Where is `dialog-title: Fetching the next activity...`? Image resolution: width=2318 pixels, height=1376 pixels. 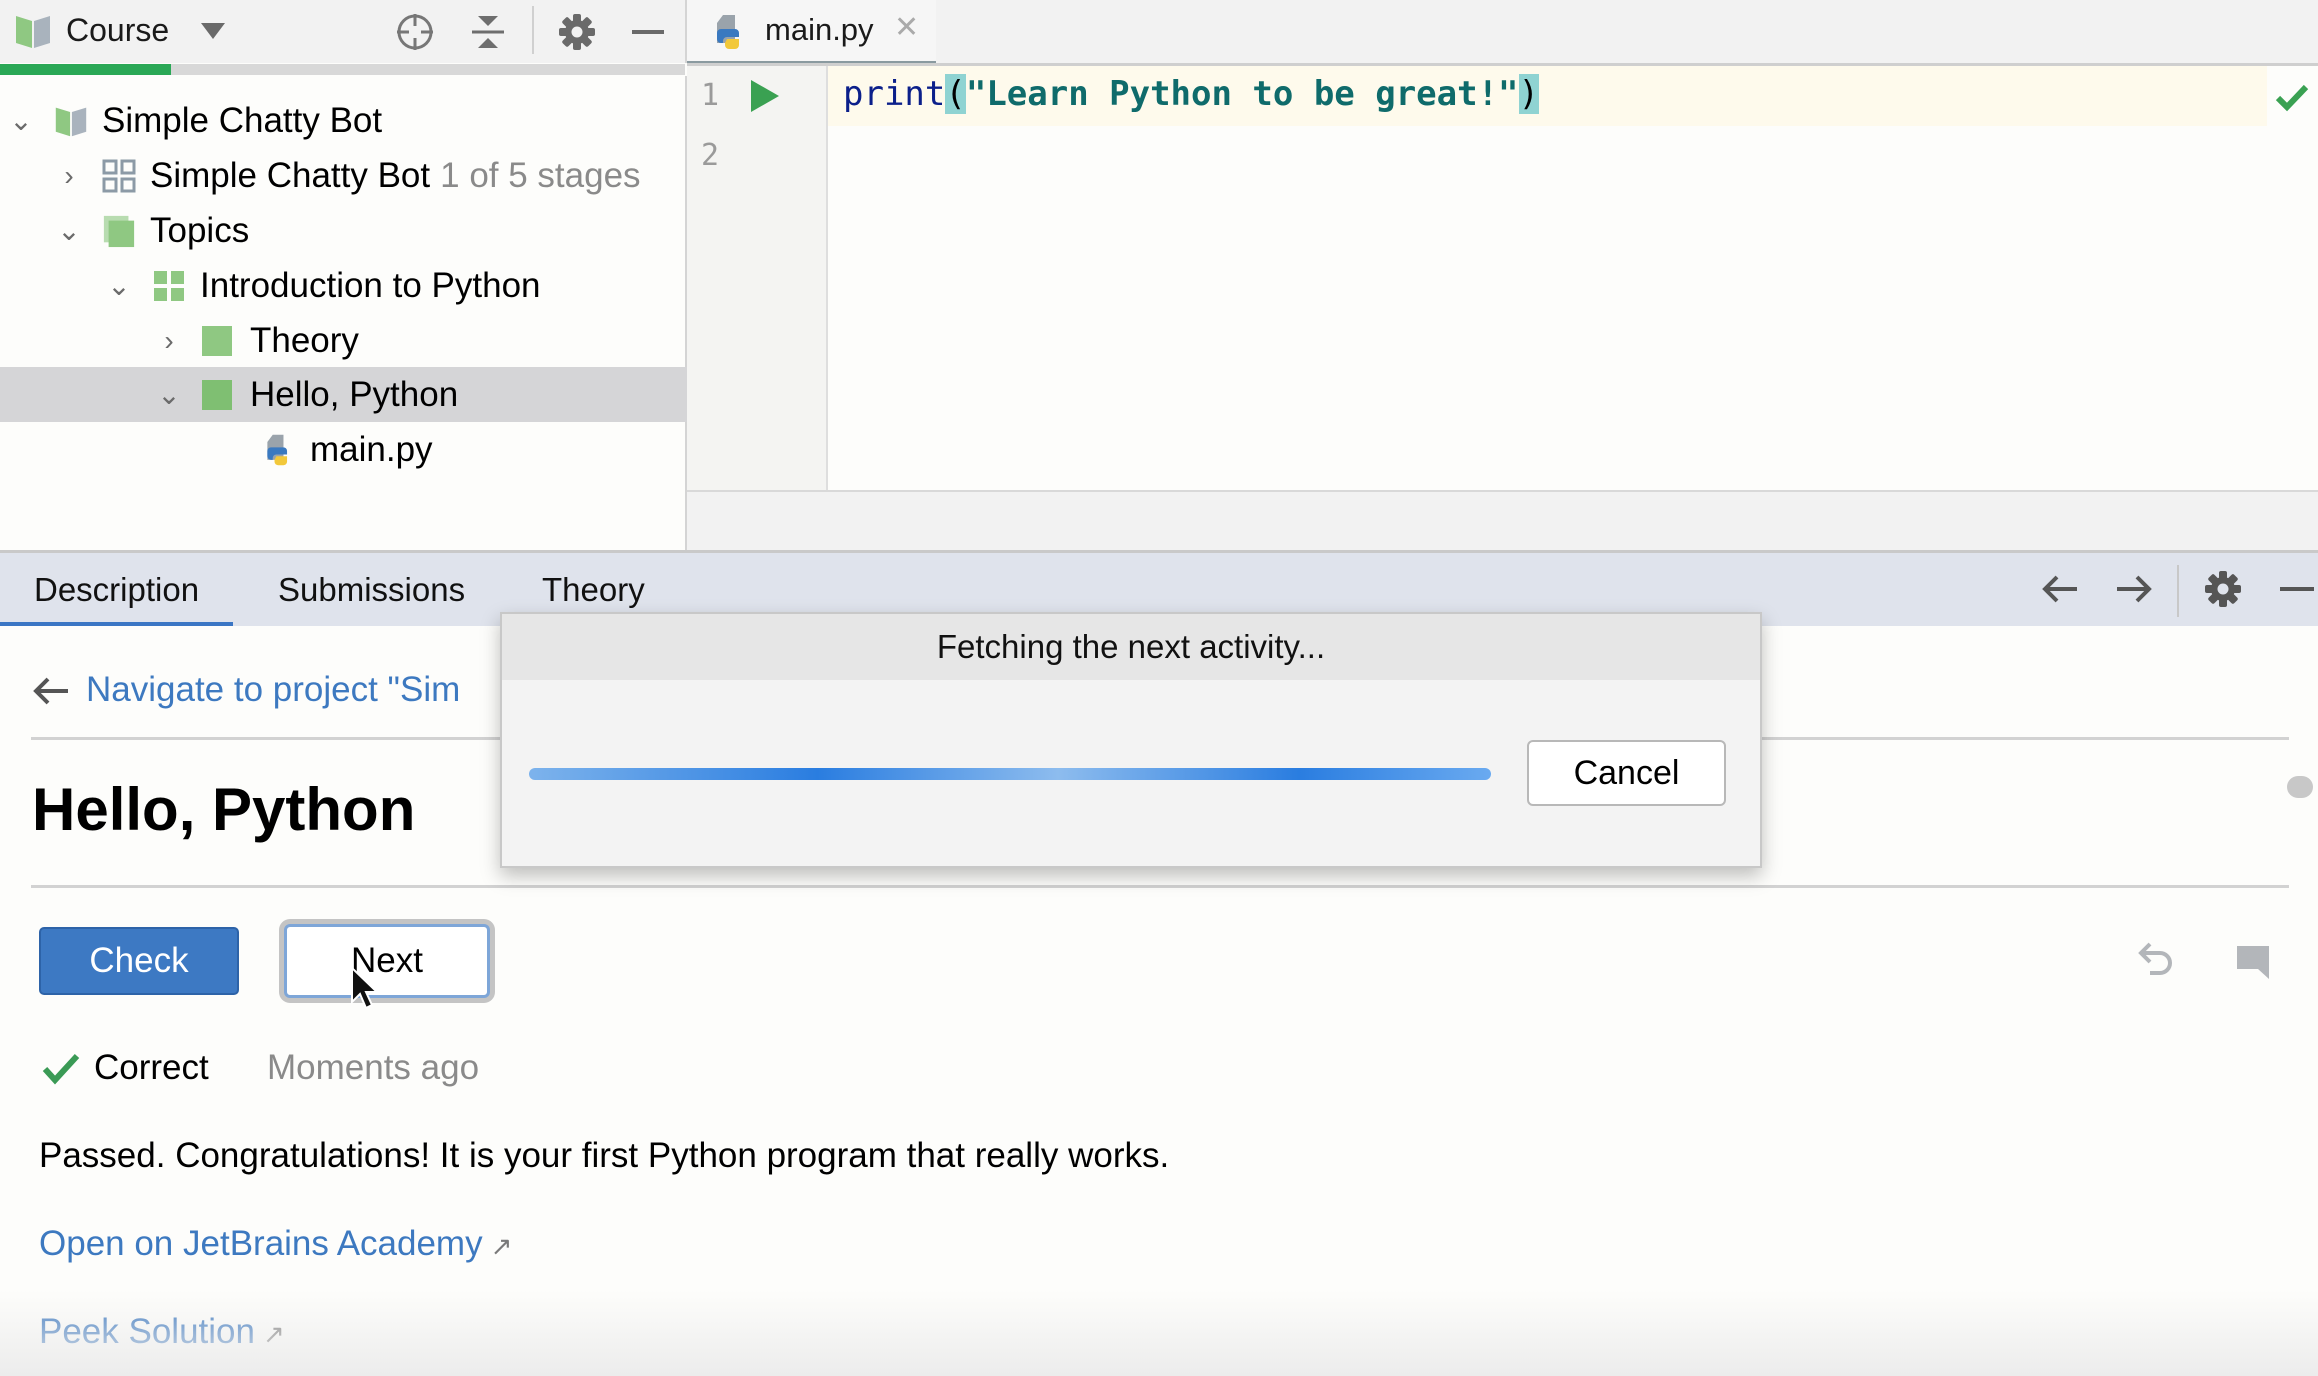
dialog-title: Fetching the next activity... is located at coordinates (1131, 647).